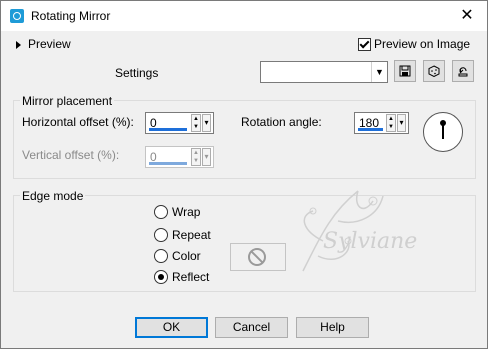  Describe the element at coordinates (370, 241) in the screenshot. I see `watermark-text: Sylviane` at that location.